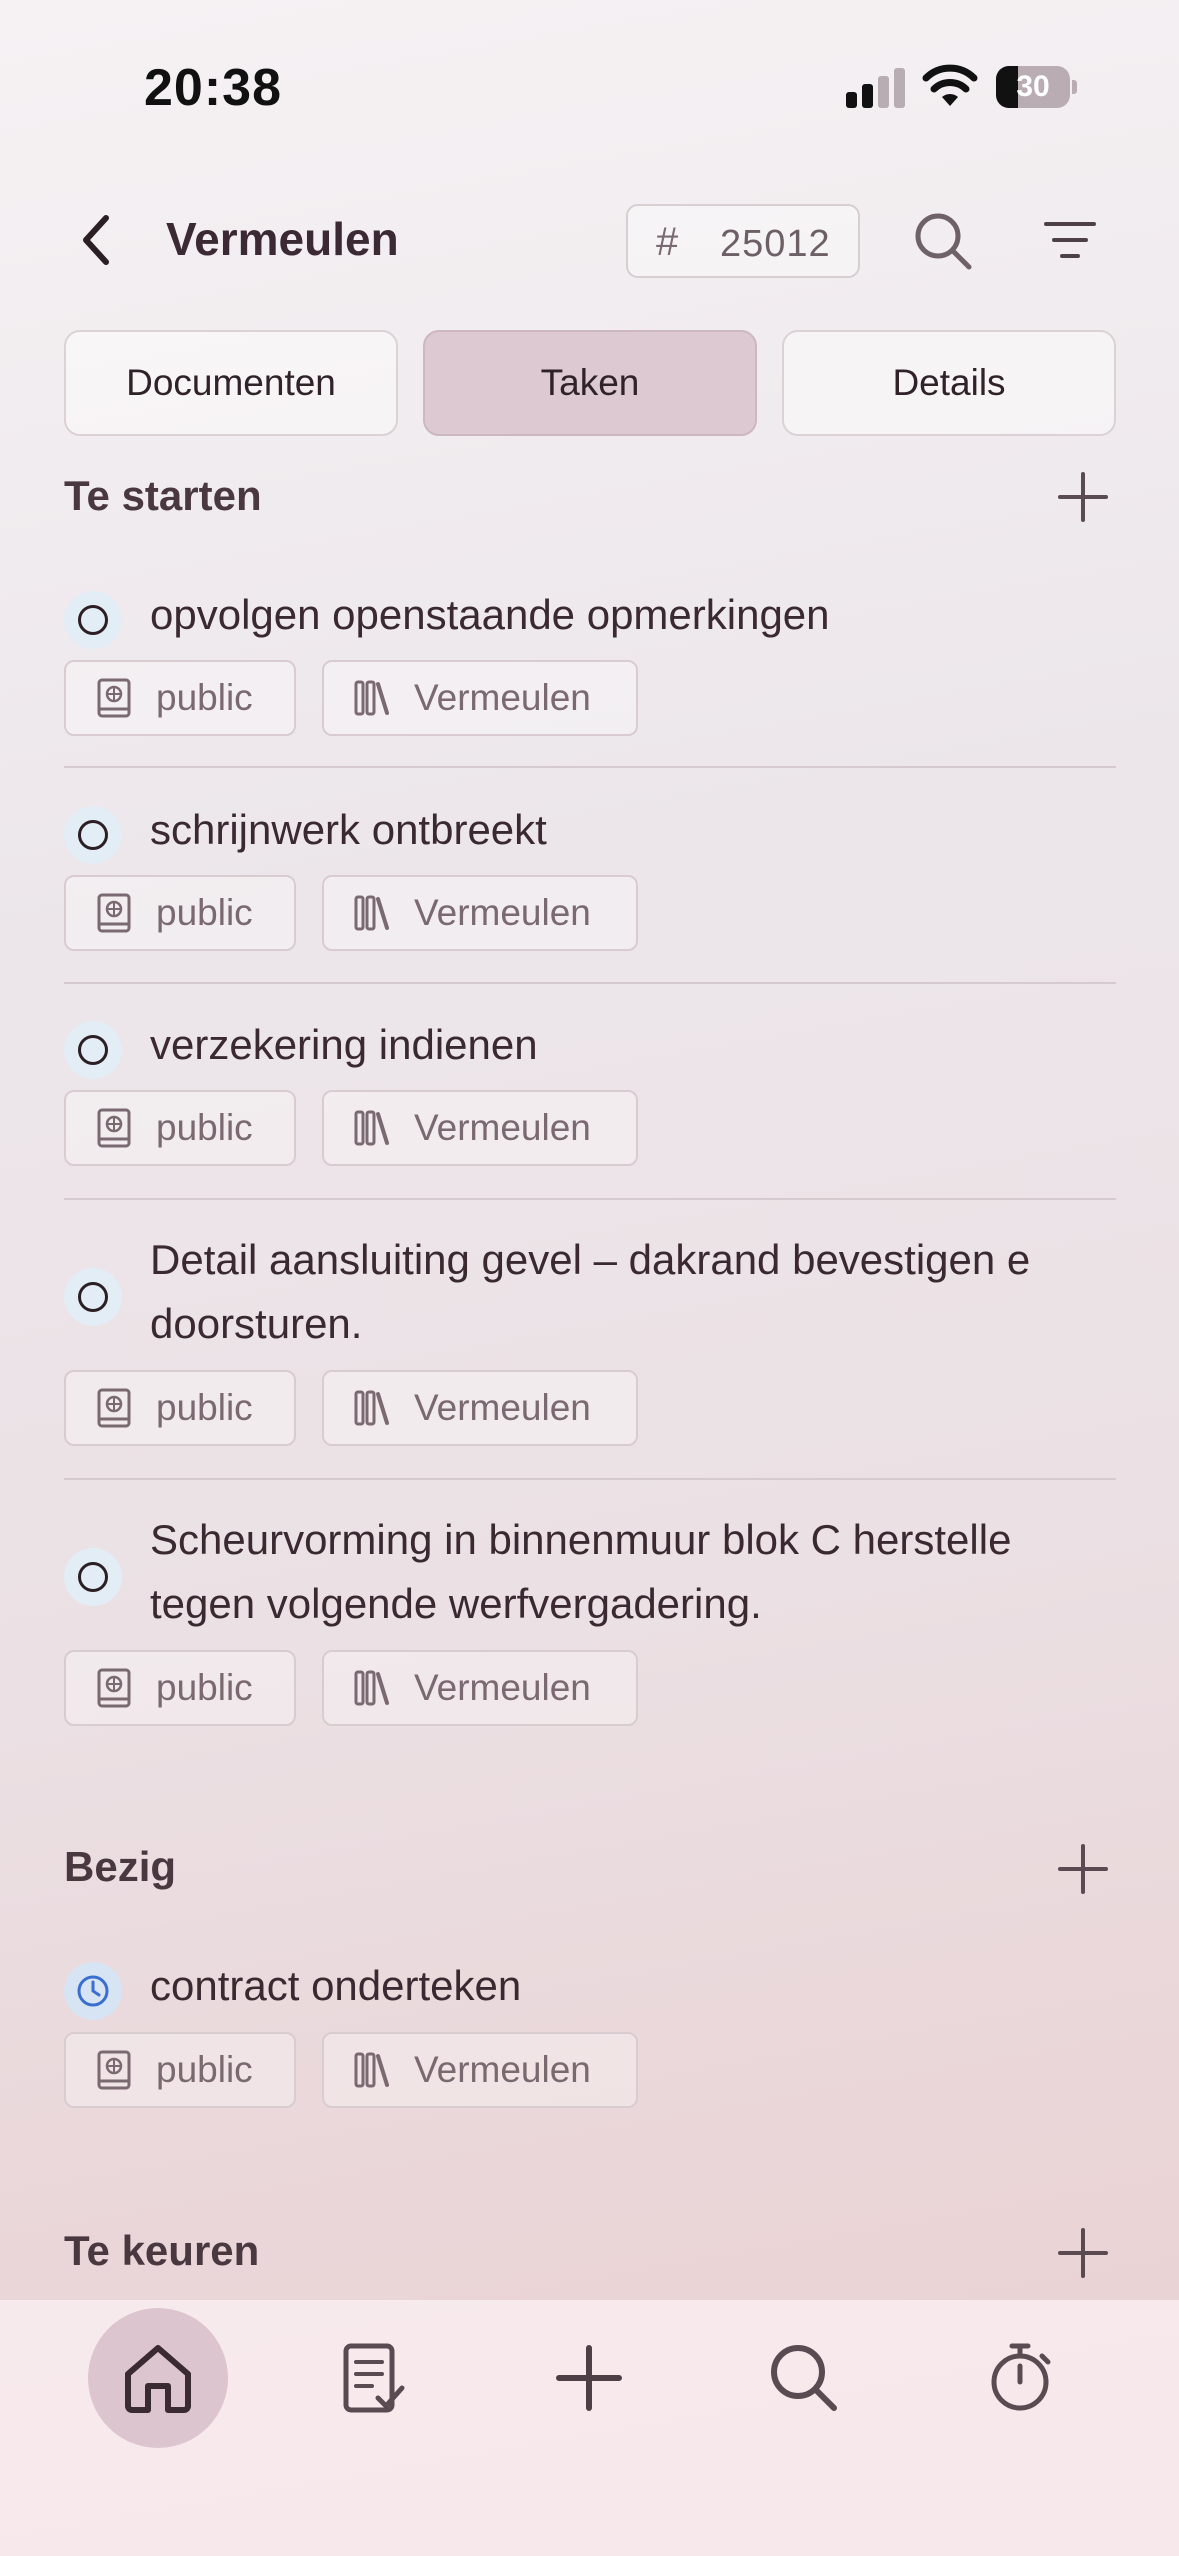 Image resolution: width=1179 pixels, height=2556 pixels. Describe the element at coordinates (97, 240) in the screenshot. I see `chevron-left-icon` at that location.